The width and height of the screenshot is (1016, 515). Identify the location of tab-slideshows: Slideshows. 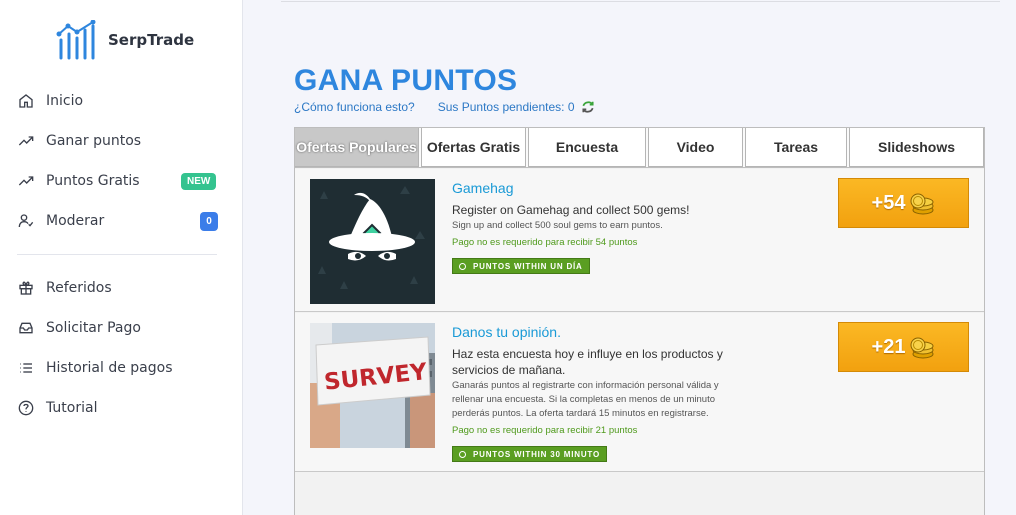
(916, 147).